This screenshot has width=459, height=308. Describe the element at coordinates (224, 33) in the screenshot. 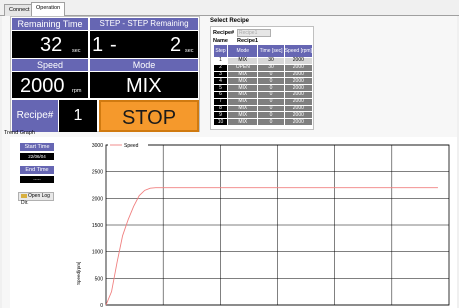

I see `recipe-select-label: Recipe#` at that location.